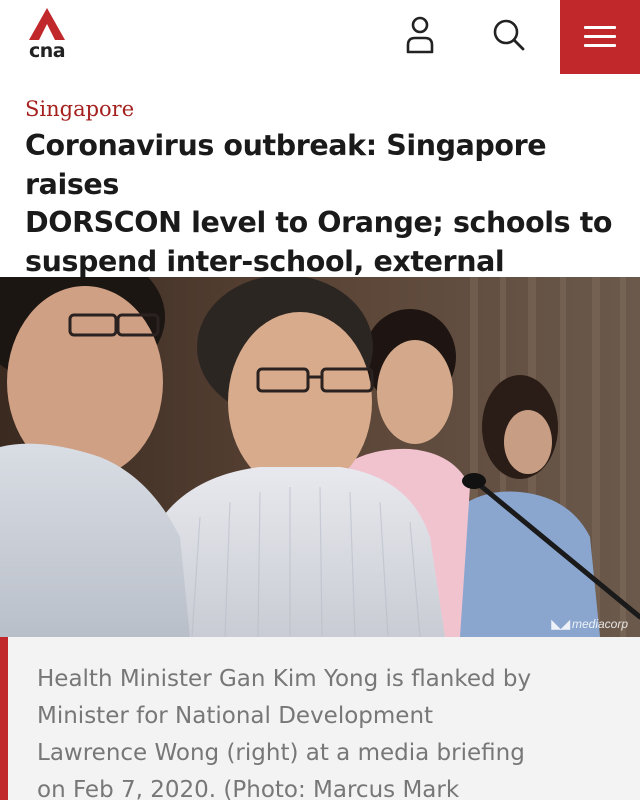 The width and height of the screenshot is (640, 800). I want to click on headline-line: DORSCON level to Orange; schools to, so click(319, 222).